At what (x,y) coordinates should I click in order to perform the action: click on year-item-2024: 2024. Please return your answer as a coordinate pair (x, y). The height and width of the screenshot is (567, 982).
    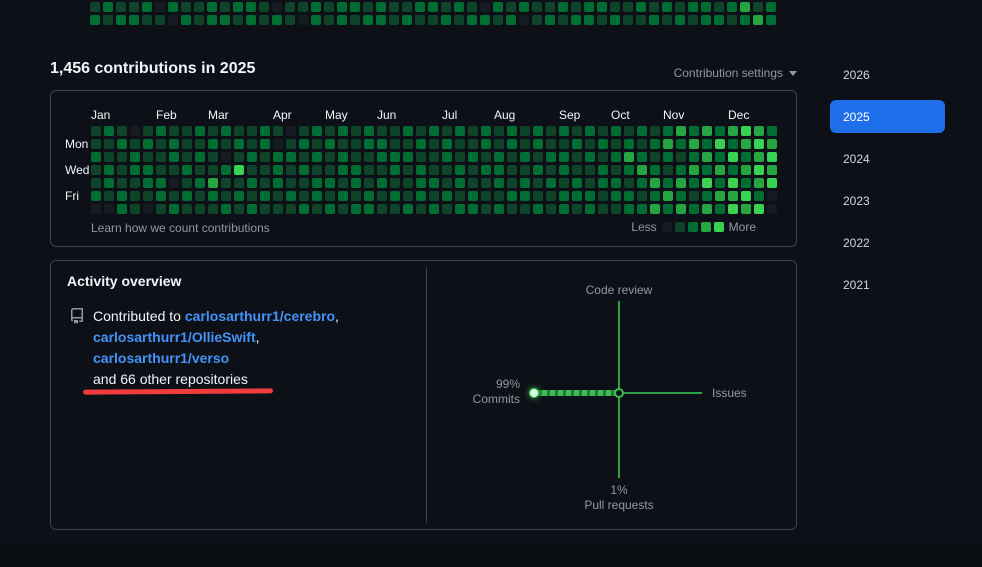
    Looking at the image, I should click on (887, 158).